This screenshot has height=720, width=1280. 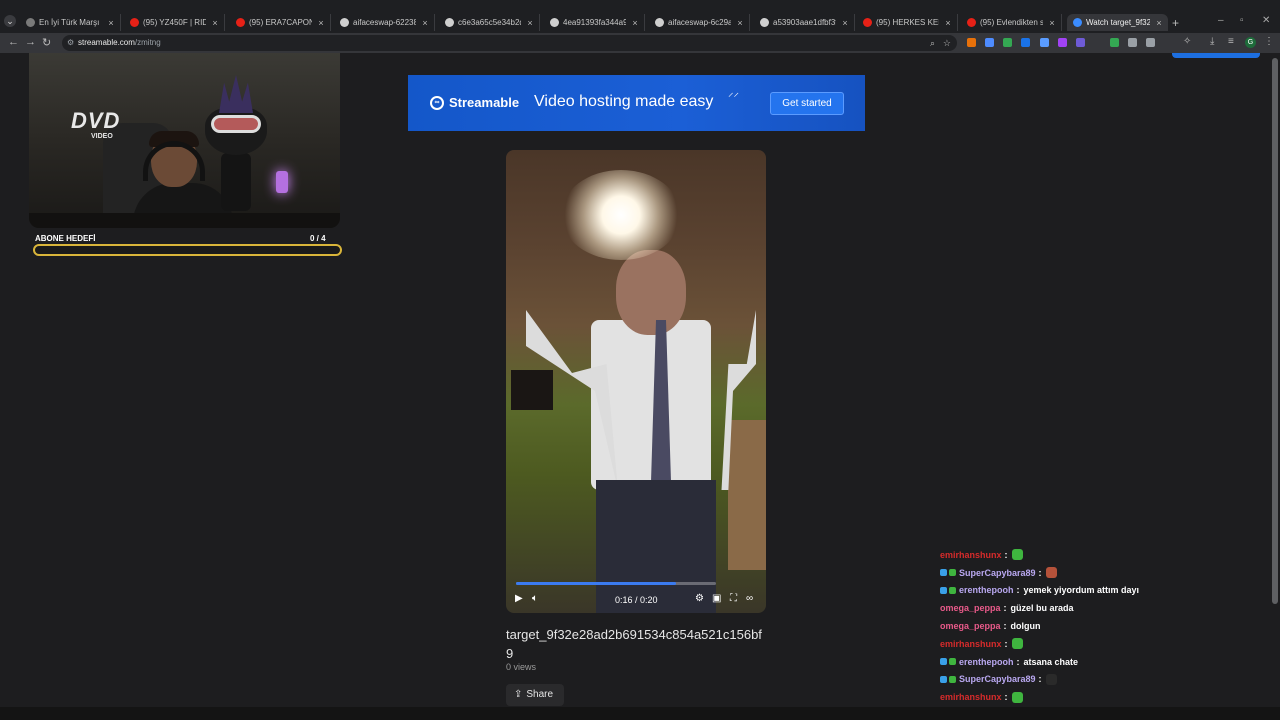 I want to click on extensions-puzzle-icon: ✧, so click(x=1187, y=41).